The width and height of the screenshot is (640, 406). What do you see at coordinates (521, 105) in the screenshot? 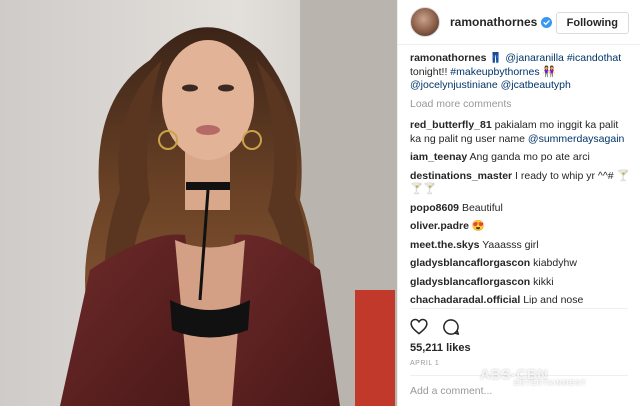
I see `load-more-comments-link: Load more comments` at bounding box center [521, 105].